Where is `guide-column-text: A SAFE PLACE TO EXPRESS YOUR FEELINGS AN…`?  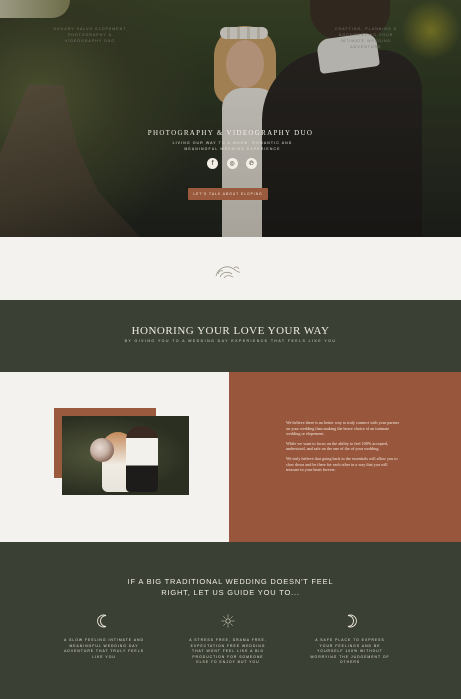 guide-column-text: A SAFE PLACE TO EXPRESS YOUR FEELINGS AN… is located at coordinates (350, 651).